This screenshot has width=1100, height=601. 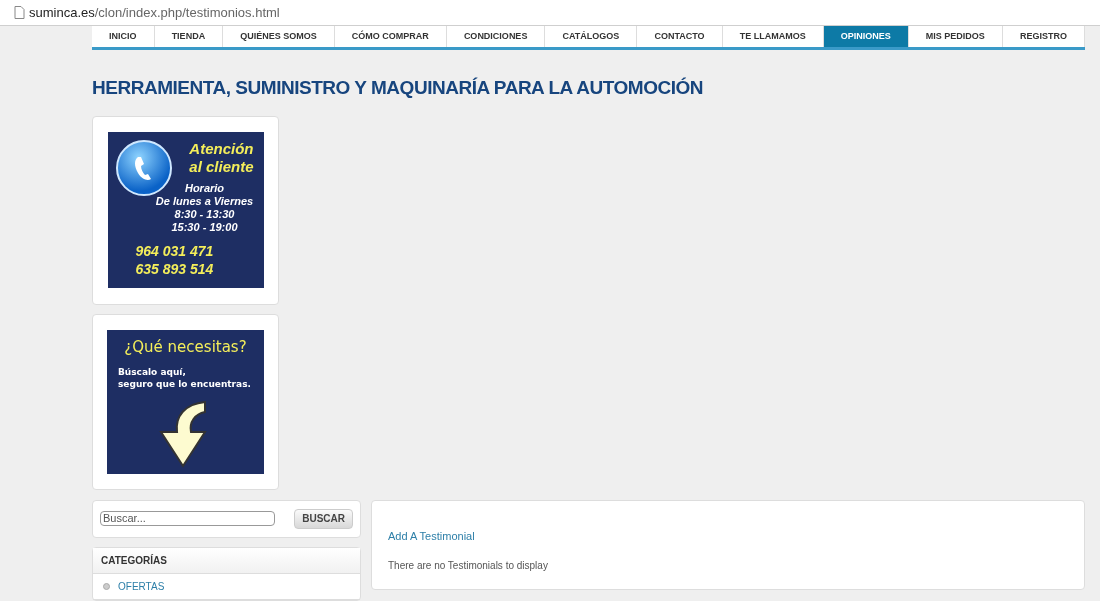 I want to click on search-button: BUSCAR, so click(x=323, y=518).